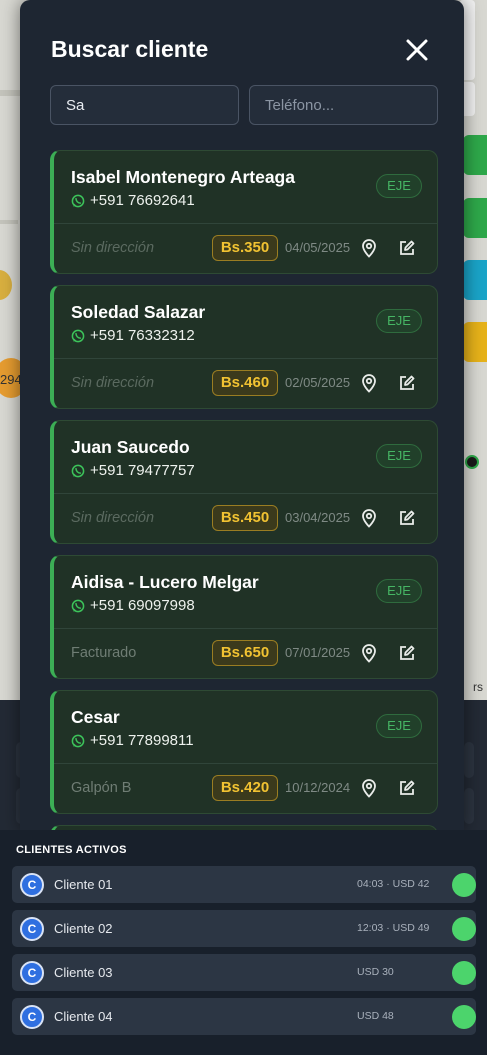 This screenshot has height=1055, width=487. What do you see at coordinates (71, 850) in the screenshot?
I see `section-title: CLIENTES ACTIVOS` at bounding box center [71, 850].